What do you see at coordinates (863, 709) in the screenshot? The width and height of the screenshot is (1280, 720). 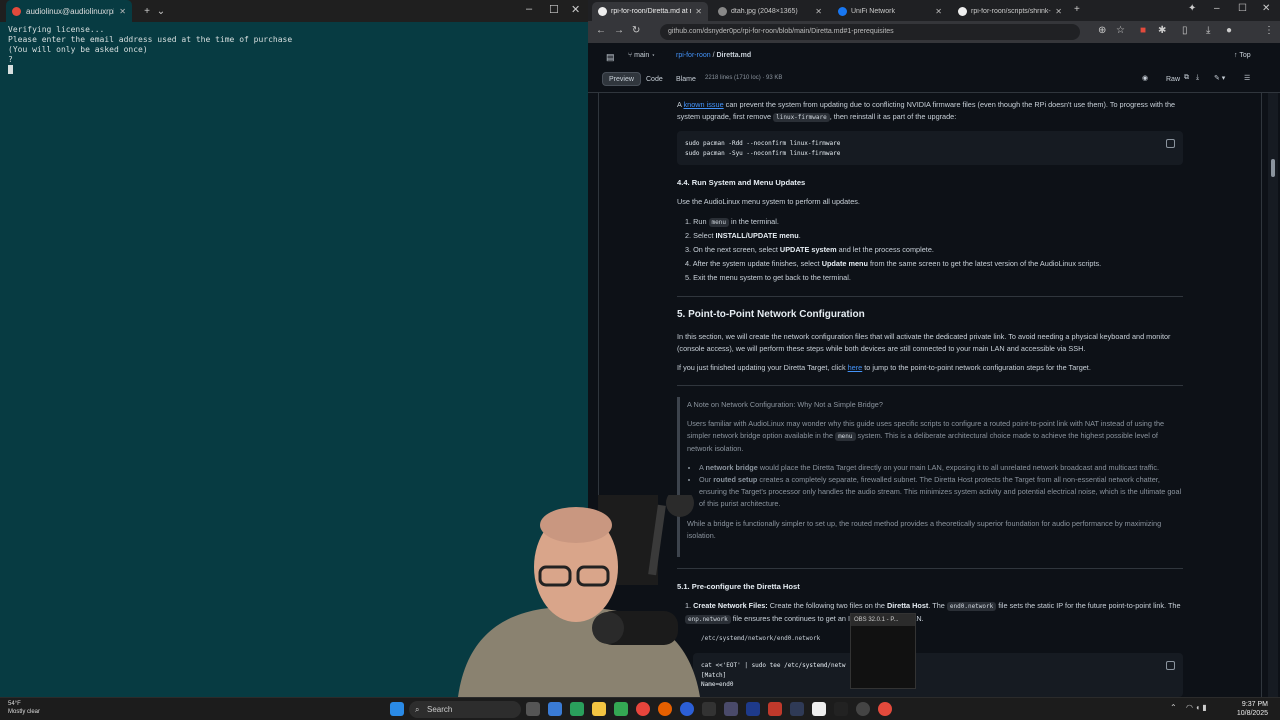 I see `obs-icon` at bounding box center [863, 709].